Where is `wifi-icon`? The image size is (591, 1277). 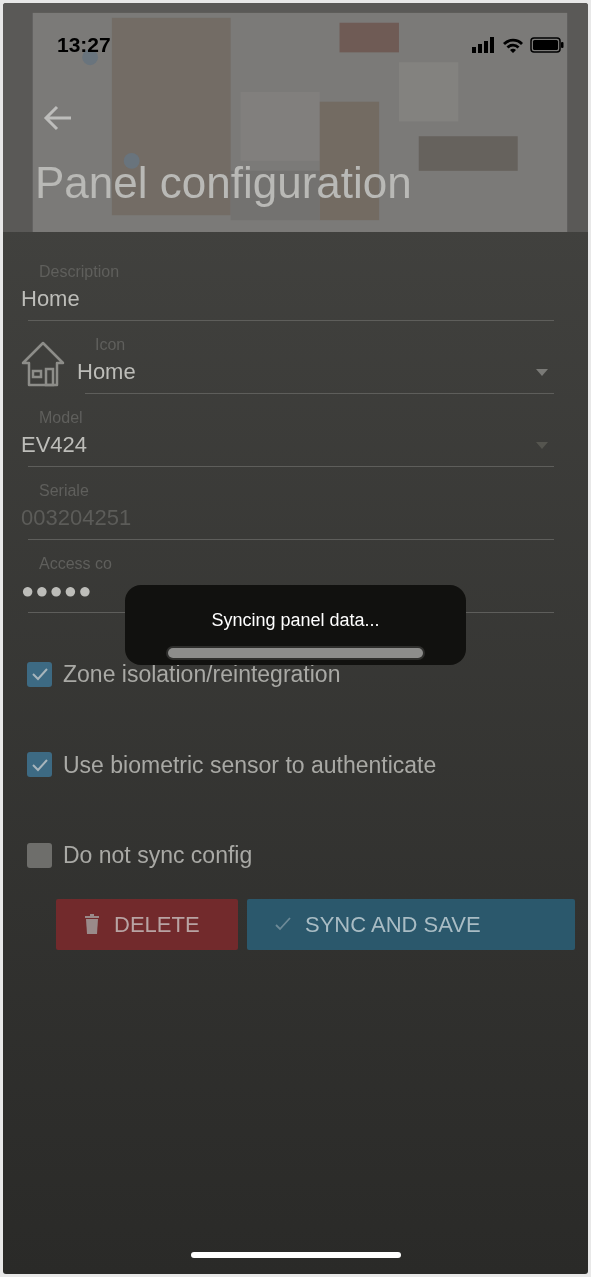
wifi-icon is located at coordinates (513, 44).